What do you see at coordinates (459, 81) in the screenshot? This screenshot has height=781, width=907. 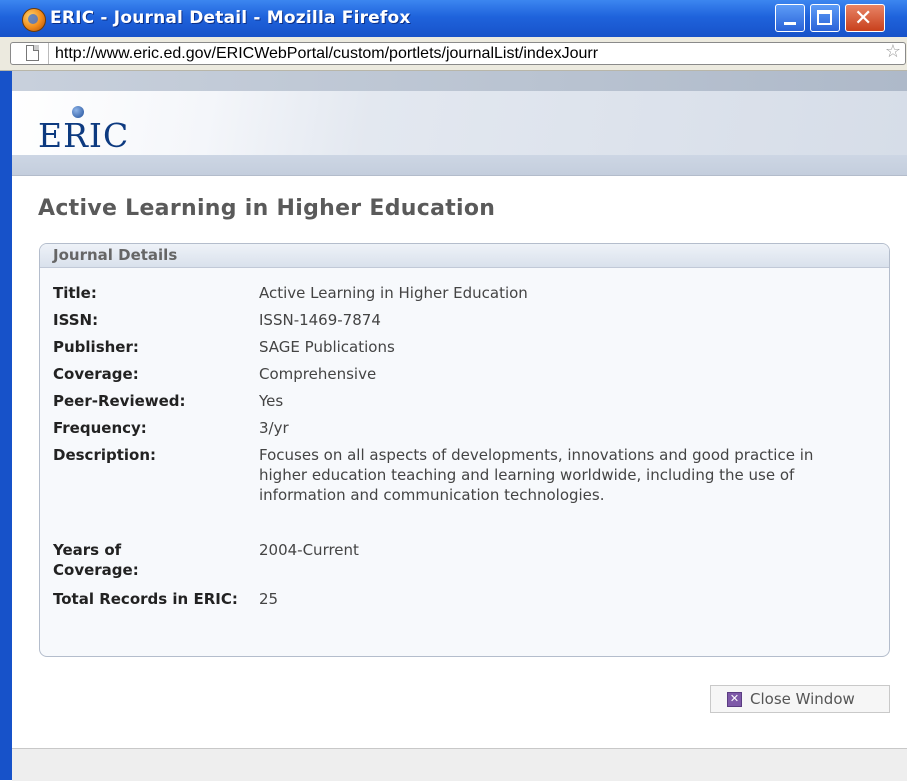 I see `banner-stripe` at bounding box center [459, 81].